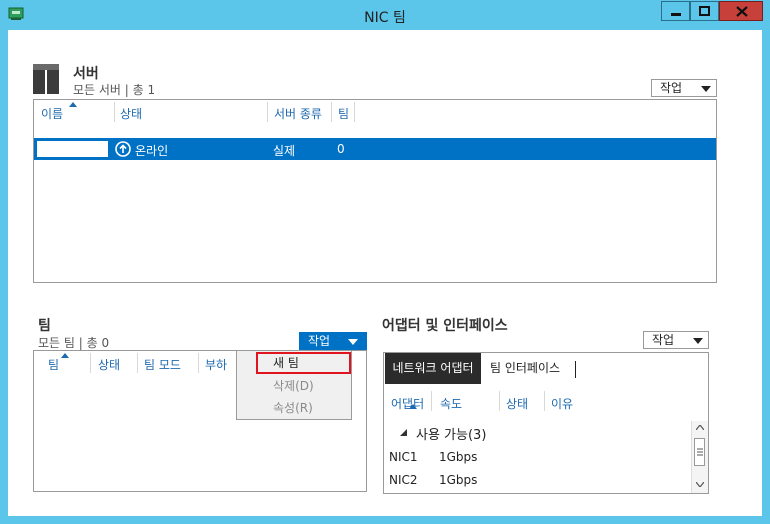 The image size is (770, 524). Describe the element at coordinates (319, 341) in the screenshot. I see `teams-task-label: 작업` at that location.